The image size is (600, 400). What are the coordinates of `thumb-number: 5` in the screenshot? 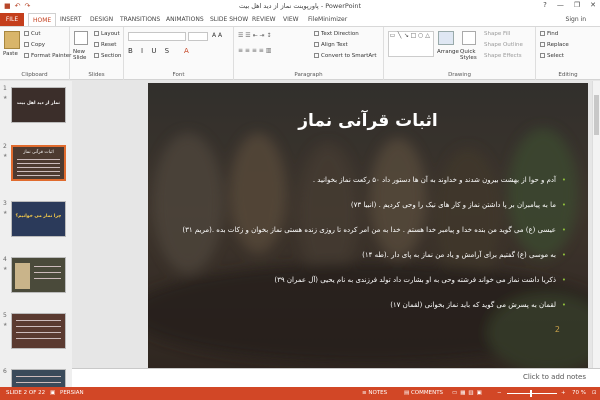 It's located at (5, 315).